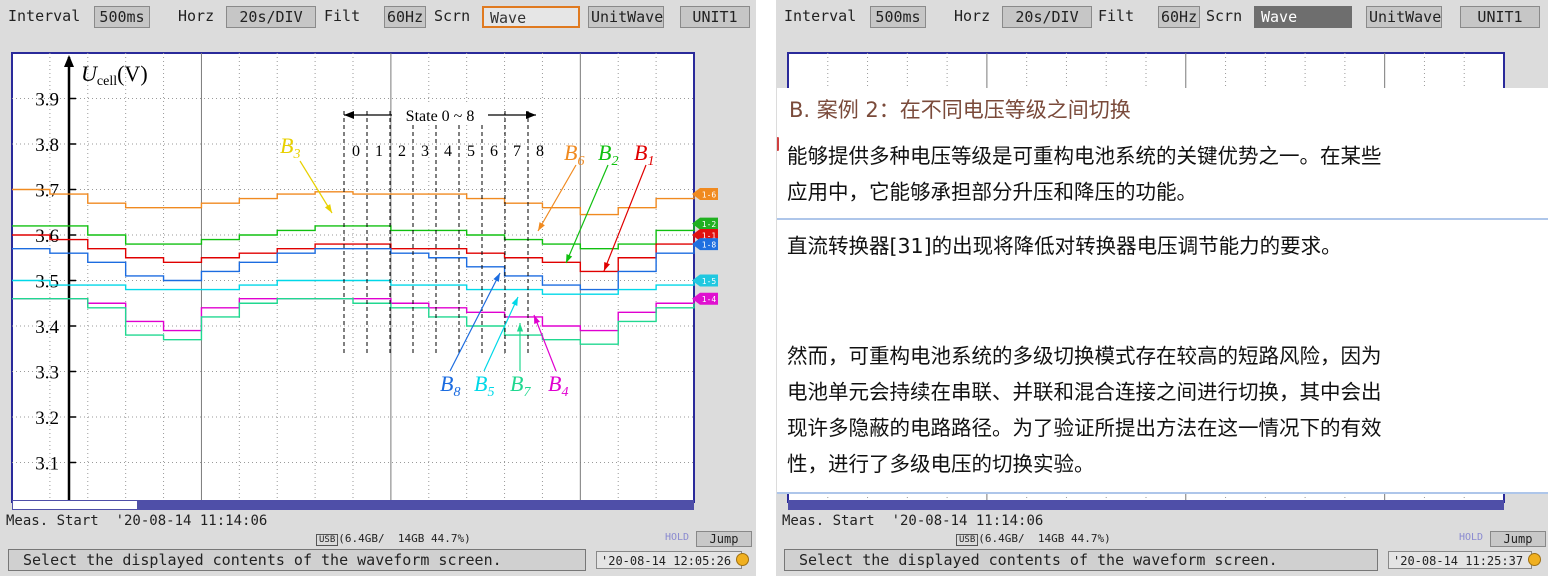 This screenshot has height=576, width=1548. Describe the element at coordinates (1084, 428) in the screenshot. I see `paragraph-3-line-3: 现许多隐蔽的电路路径。为了验证所提出方法在这一情况下的有效` at that location.